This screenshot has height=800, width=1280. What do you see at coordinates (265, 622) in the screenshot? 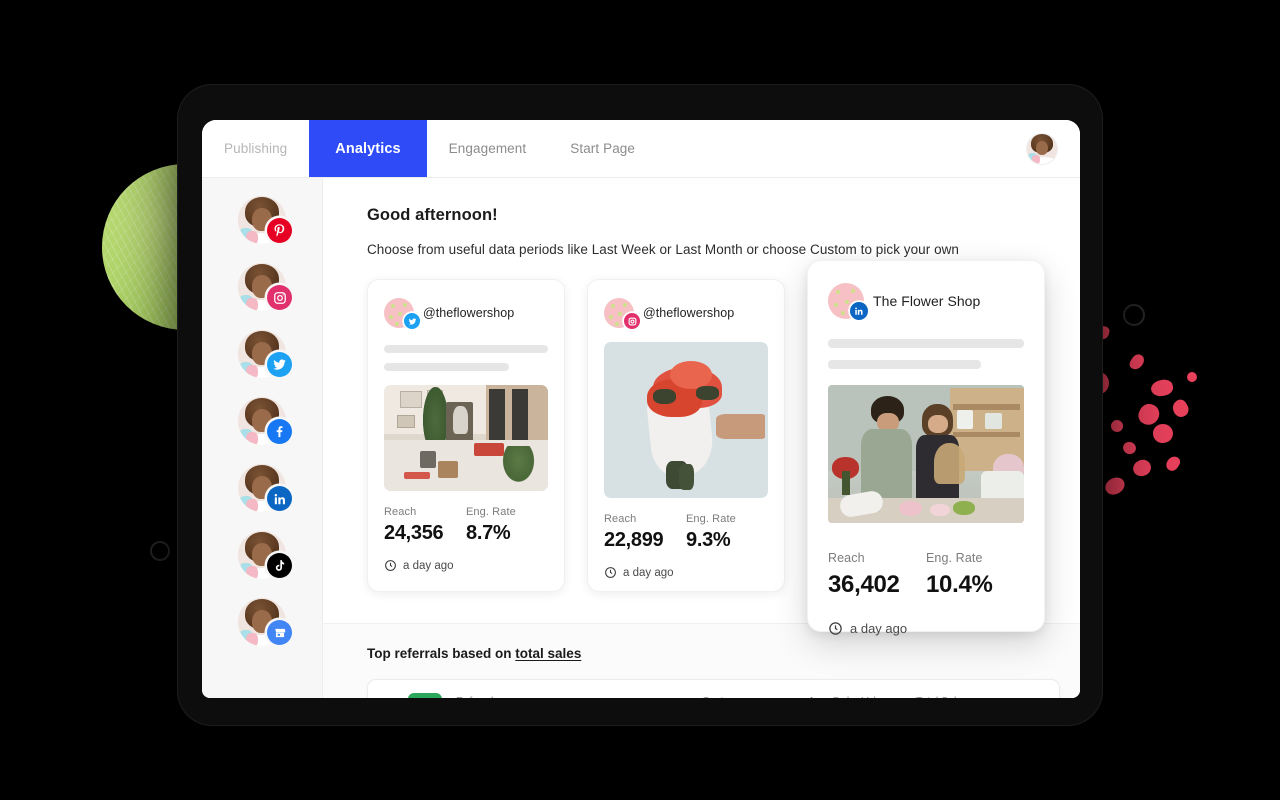
I see `sidebar-account-google-business` at bounding box center [265, 622].